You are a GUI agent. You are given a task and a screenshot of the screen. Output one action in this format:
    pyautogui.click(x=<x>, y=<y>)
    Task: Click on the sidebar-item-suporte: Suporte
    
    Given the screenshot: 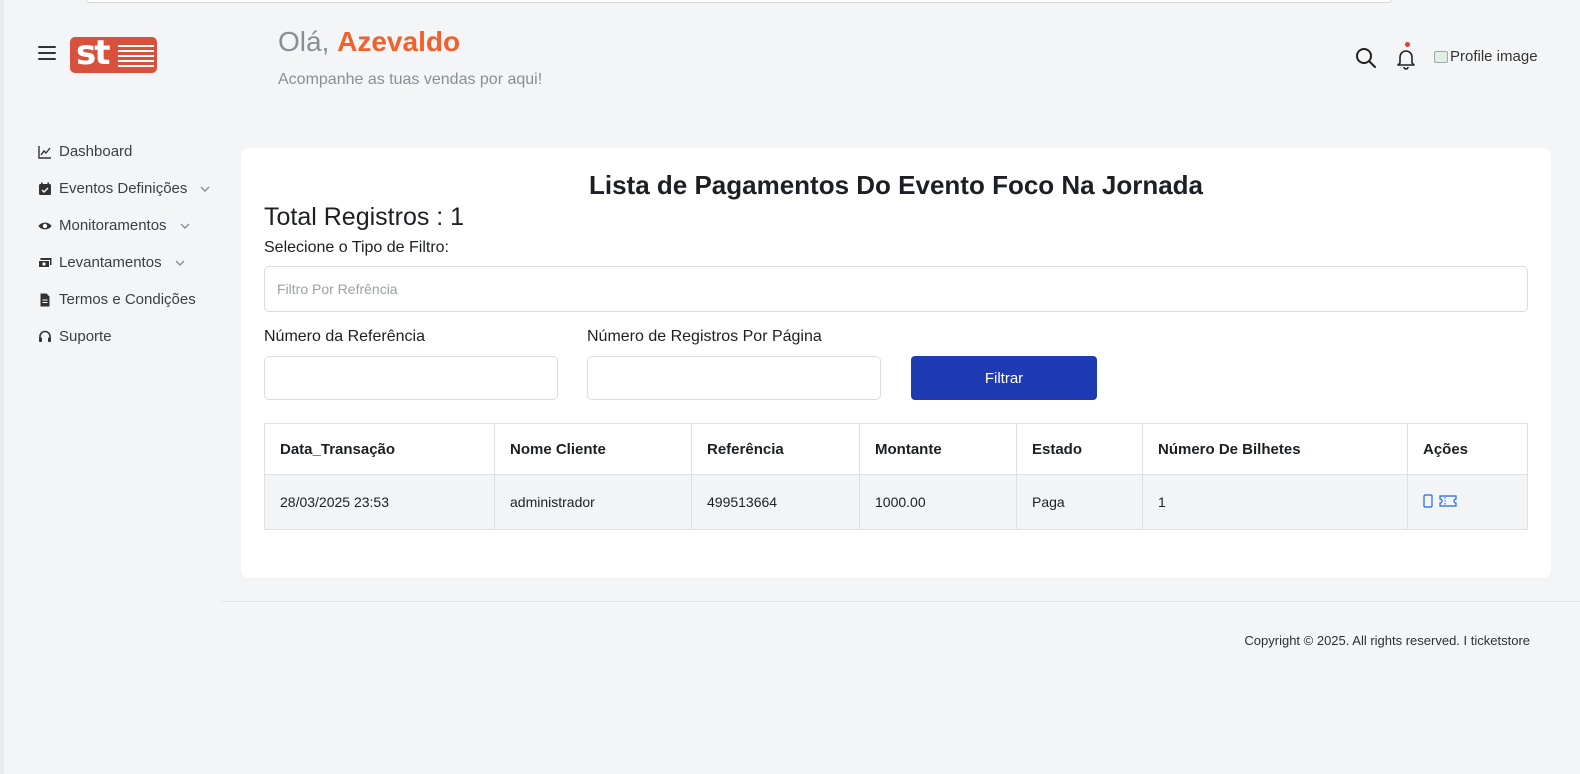 What is the action you would take?
    pyautogui.click(x=133, y=336)
    